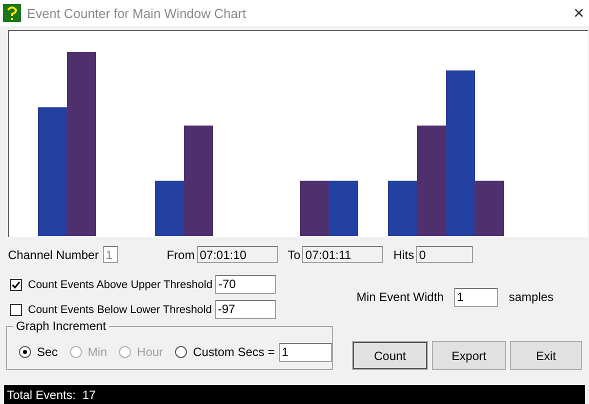 The image size is (589, 404). I want to click on range-field: 07:01:11, so click(343, 254).